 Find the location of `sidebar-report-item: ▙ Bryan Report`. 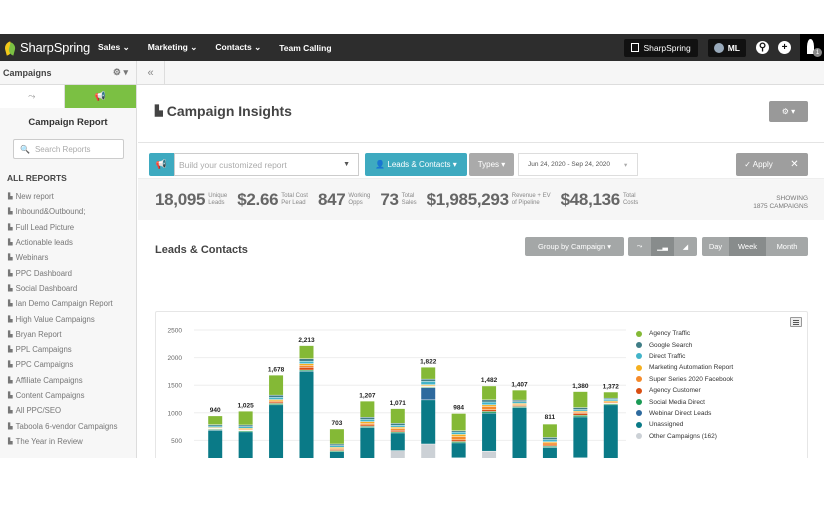

sidebar-report-item: ▙ Bryan Report is located at coordinates (68, 334).